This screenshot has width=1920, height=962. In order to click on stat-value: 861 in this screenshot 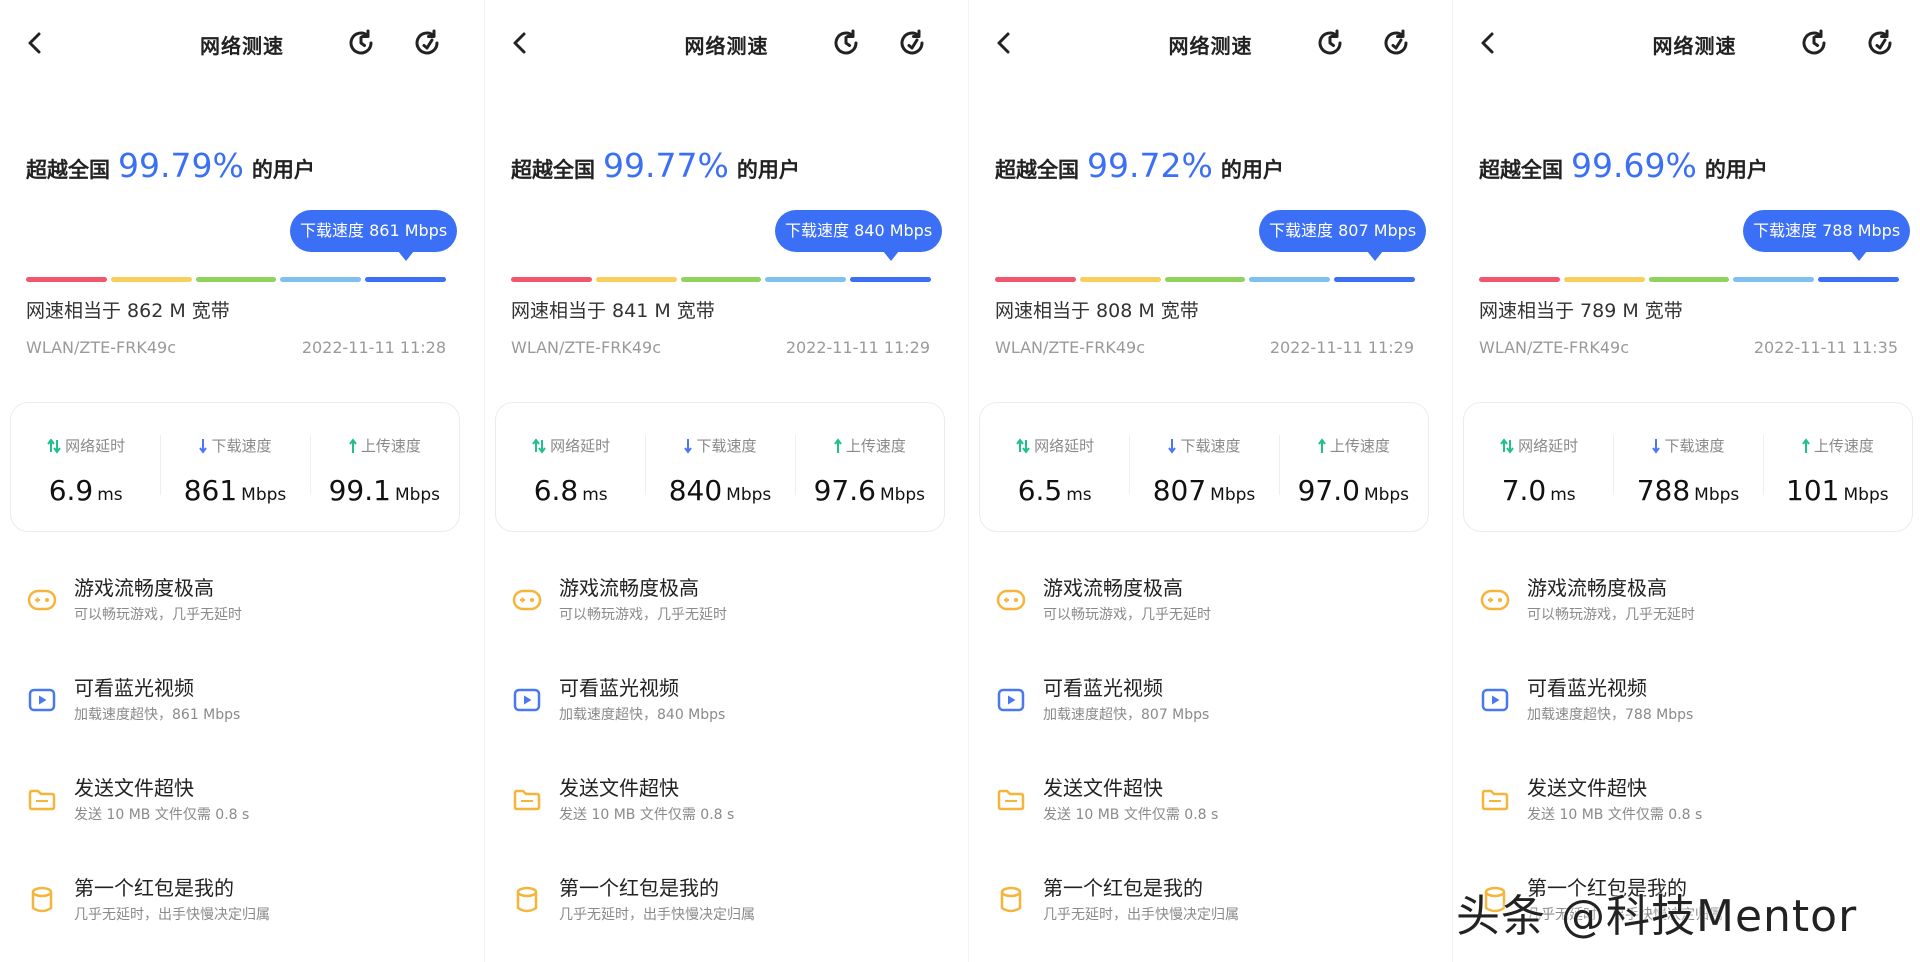, I will do `click(210, 490)`.